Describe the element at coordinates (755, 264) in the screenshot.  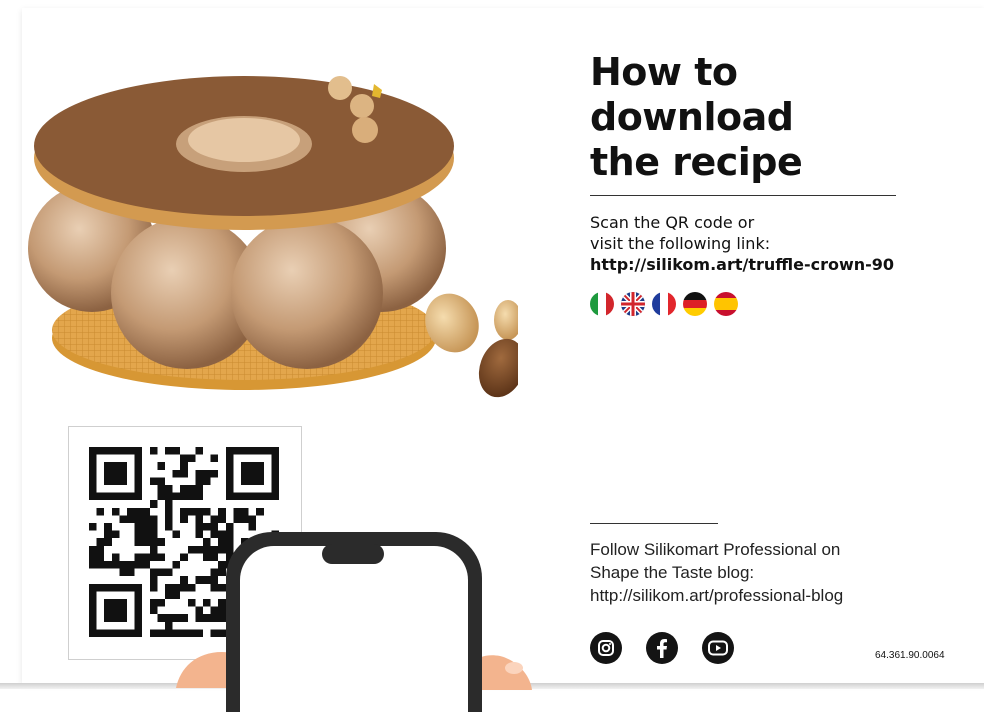
I see `recipe-link: http://silikom.art/truffle-crown-90` at that location.